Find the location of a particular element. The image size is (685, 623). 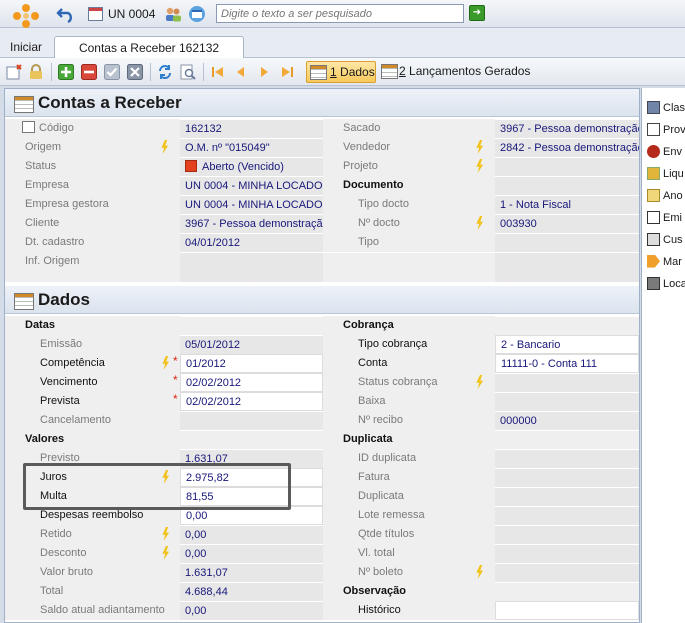

form-row: Vencimento * 02/02/2012 Status cobrança is located at coordinates (322, 382).